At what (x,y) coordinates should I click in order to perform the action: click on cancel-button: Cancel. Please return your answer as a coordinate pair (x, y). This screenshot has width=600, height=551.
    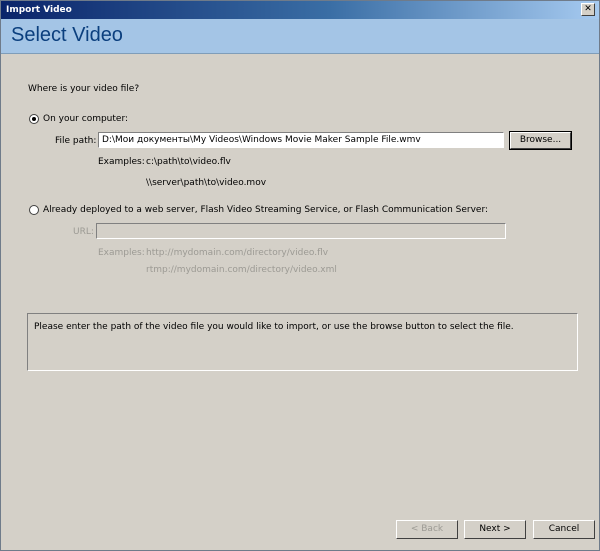
    Looking at the image, I should click on (564, 529).